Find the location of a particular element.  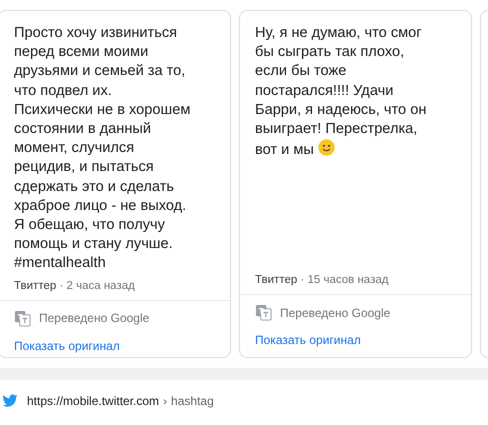

tweet-time: 2 часа назад is located at coordinates (100, 286).